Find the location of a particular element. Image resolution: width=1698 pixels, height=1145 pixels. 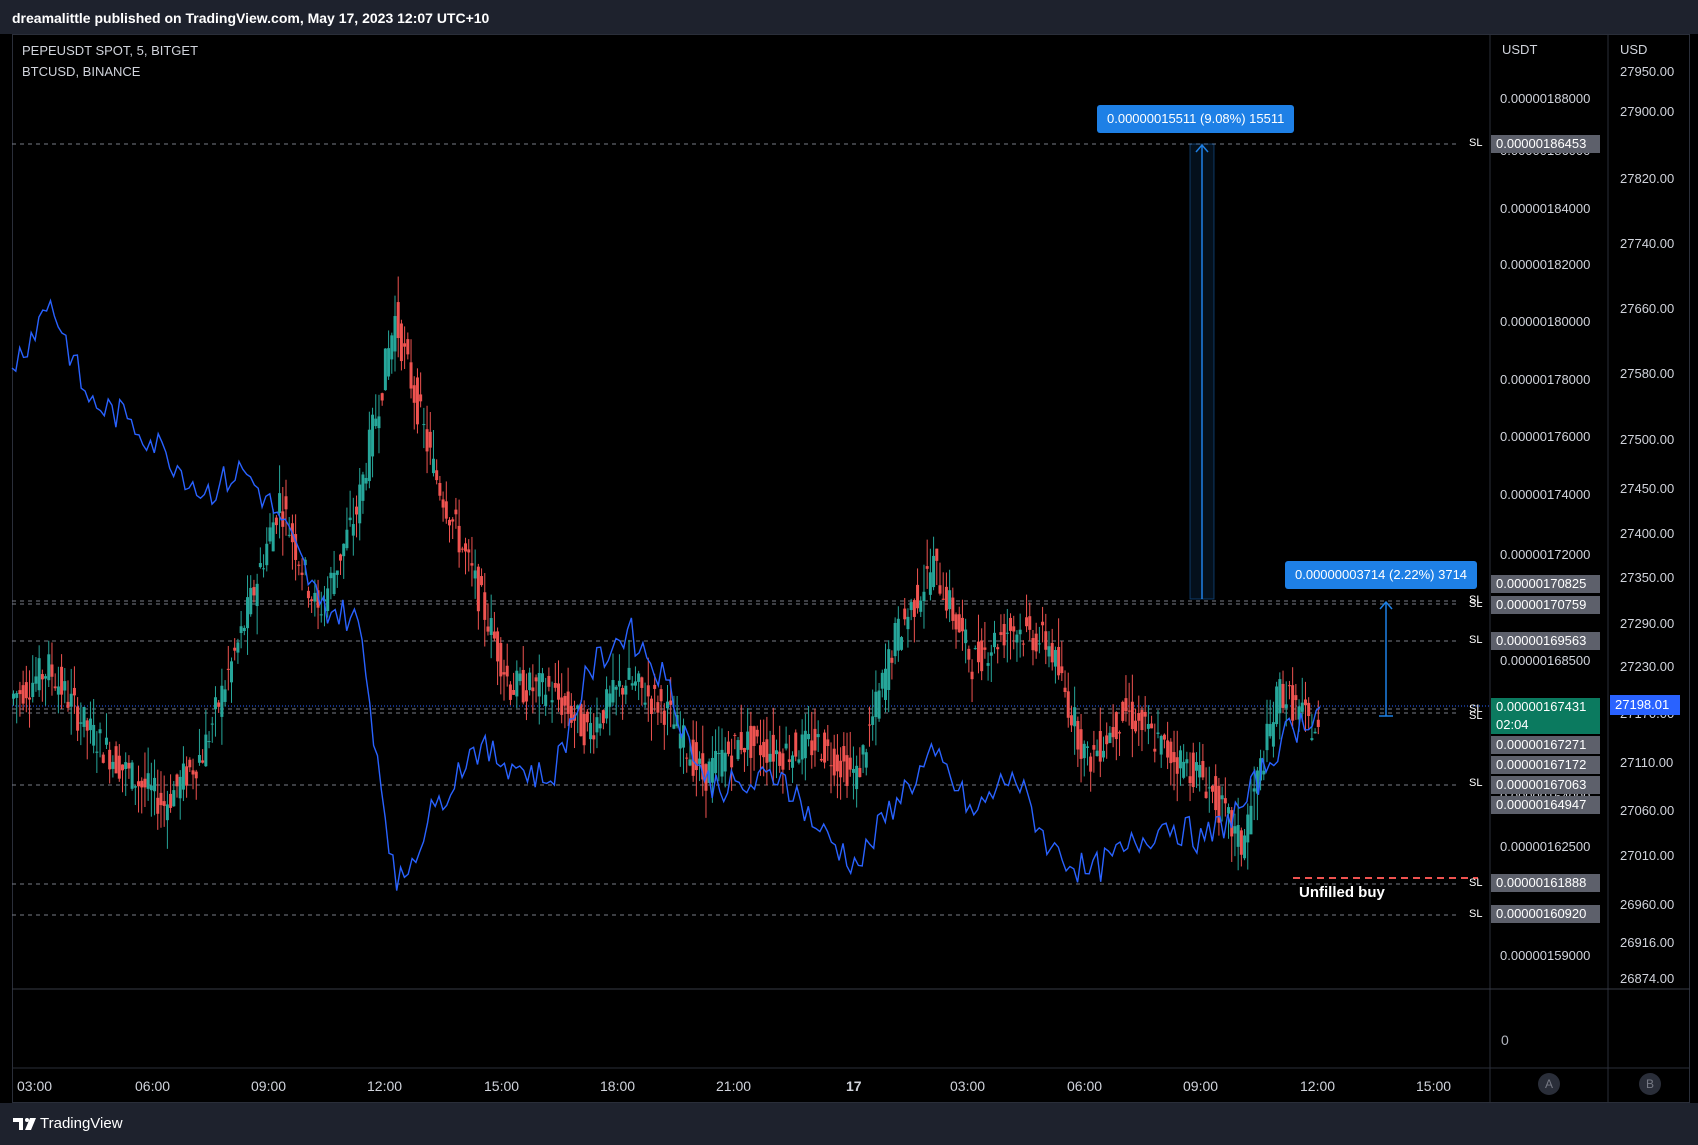

auto-scale-button: A is located at coordinates (1549, 1084).